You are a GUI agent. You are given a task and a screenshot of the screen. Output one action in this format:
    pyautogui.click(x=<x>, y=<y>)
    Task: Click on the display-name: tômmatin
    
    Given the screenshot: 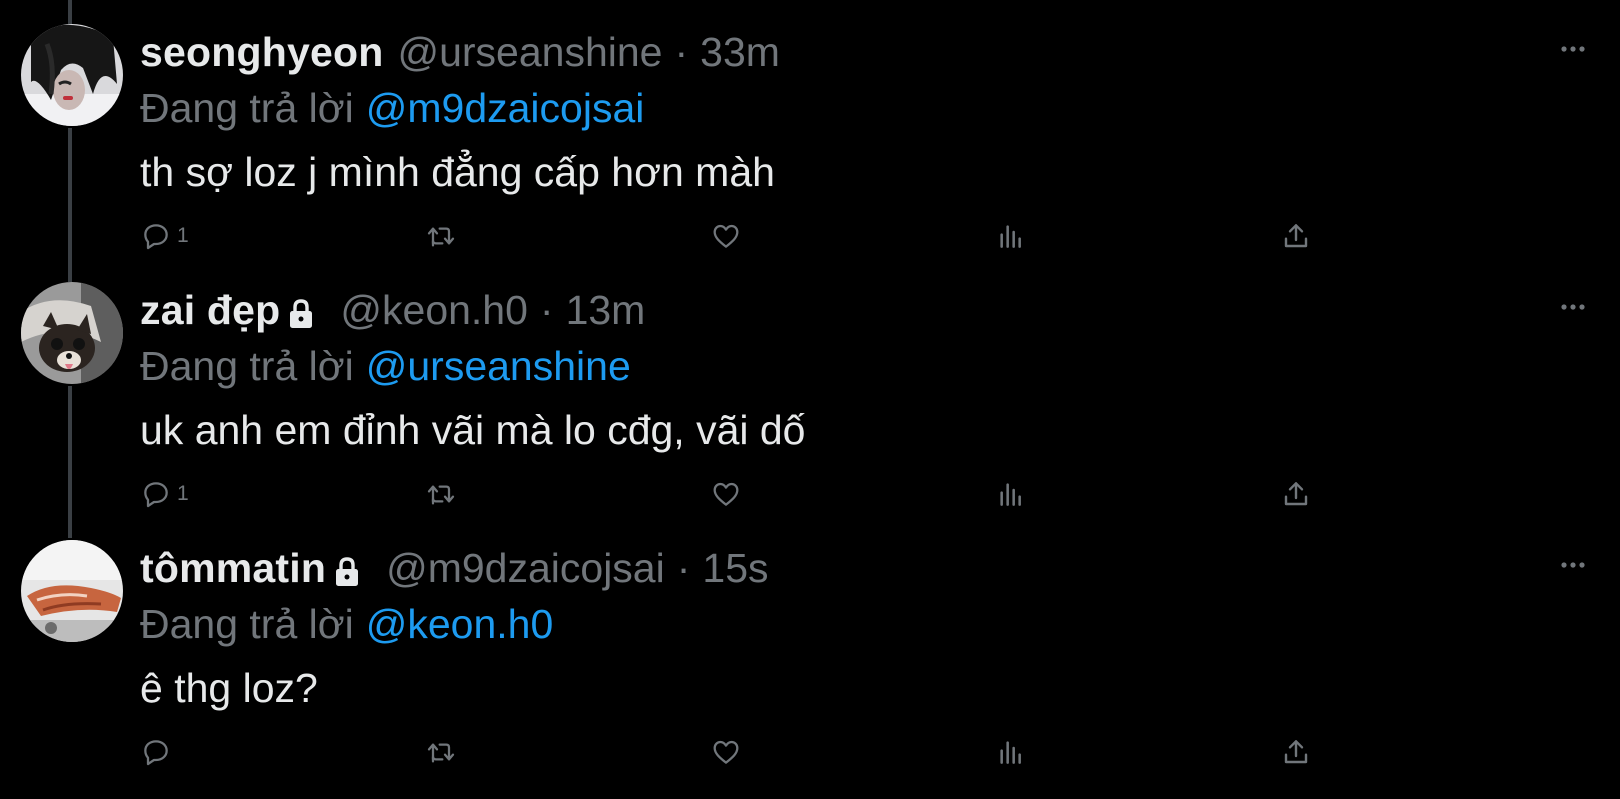 What is the action you would take?
    pyautogui.click(x=233, y=568)
    